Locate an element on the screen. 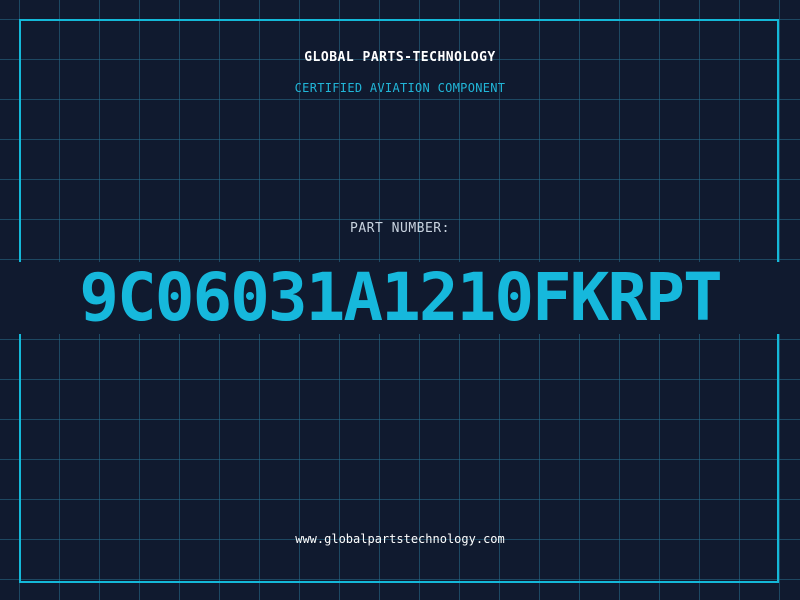  company-name: GLOBAL PARTS-TECHNOLOGY is located at coordinates (400, 57).